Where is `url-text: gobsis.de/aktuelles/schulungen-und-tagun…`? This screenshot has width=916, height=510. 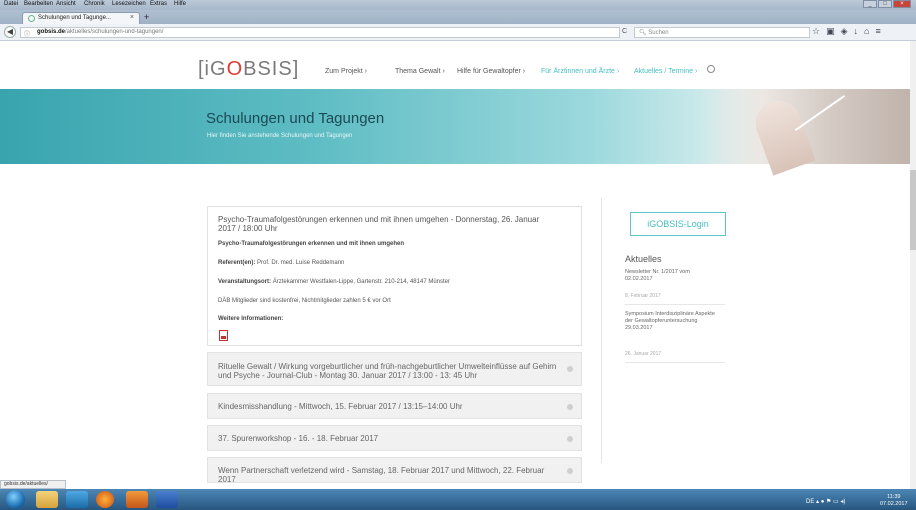
url-text: gobsis.de/aktuelles/schulungen-und-tagun… is located at coordinates (100, 32).